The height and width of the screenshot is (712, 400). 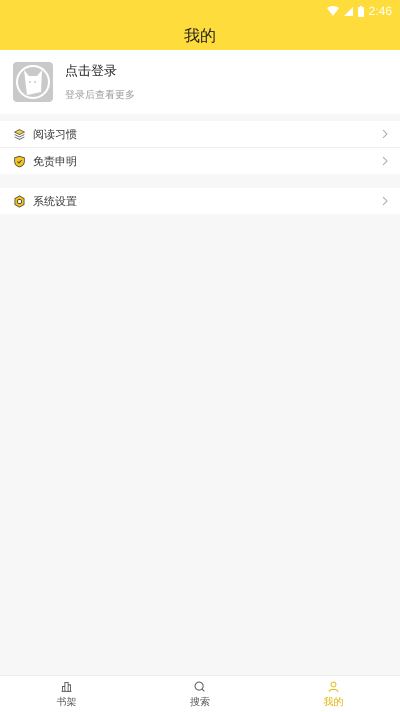 I want to click on wifi-icon, so click(x=332, y=11).